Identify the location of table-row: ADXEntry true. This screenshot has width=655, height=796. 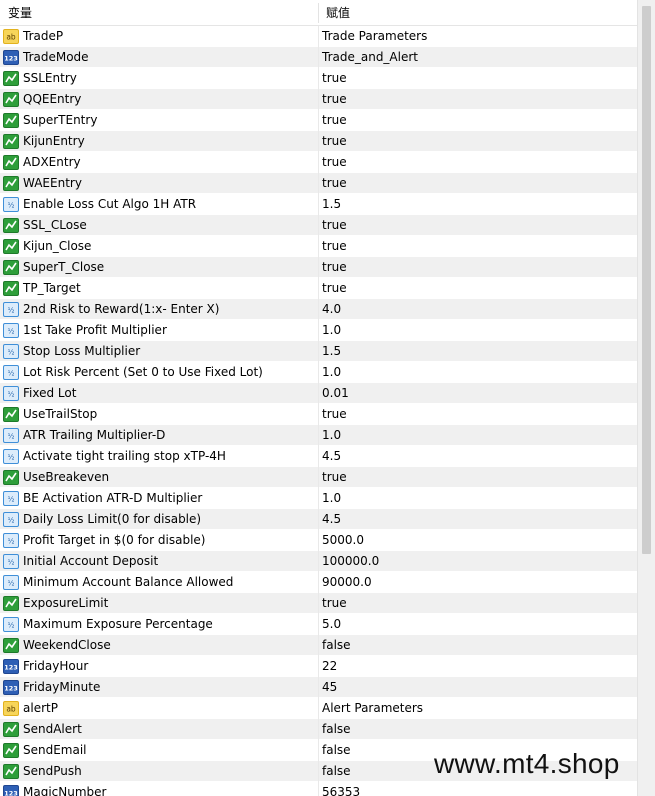
(318, 162).